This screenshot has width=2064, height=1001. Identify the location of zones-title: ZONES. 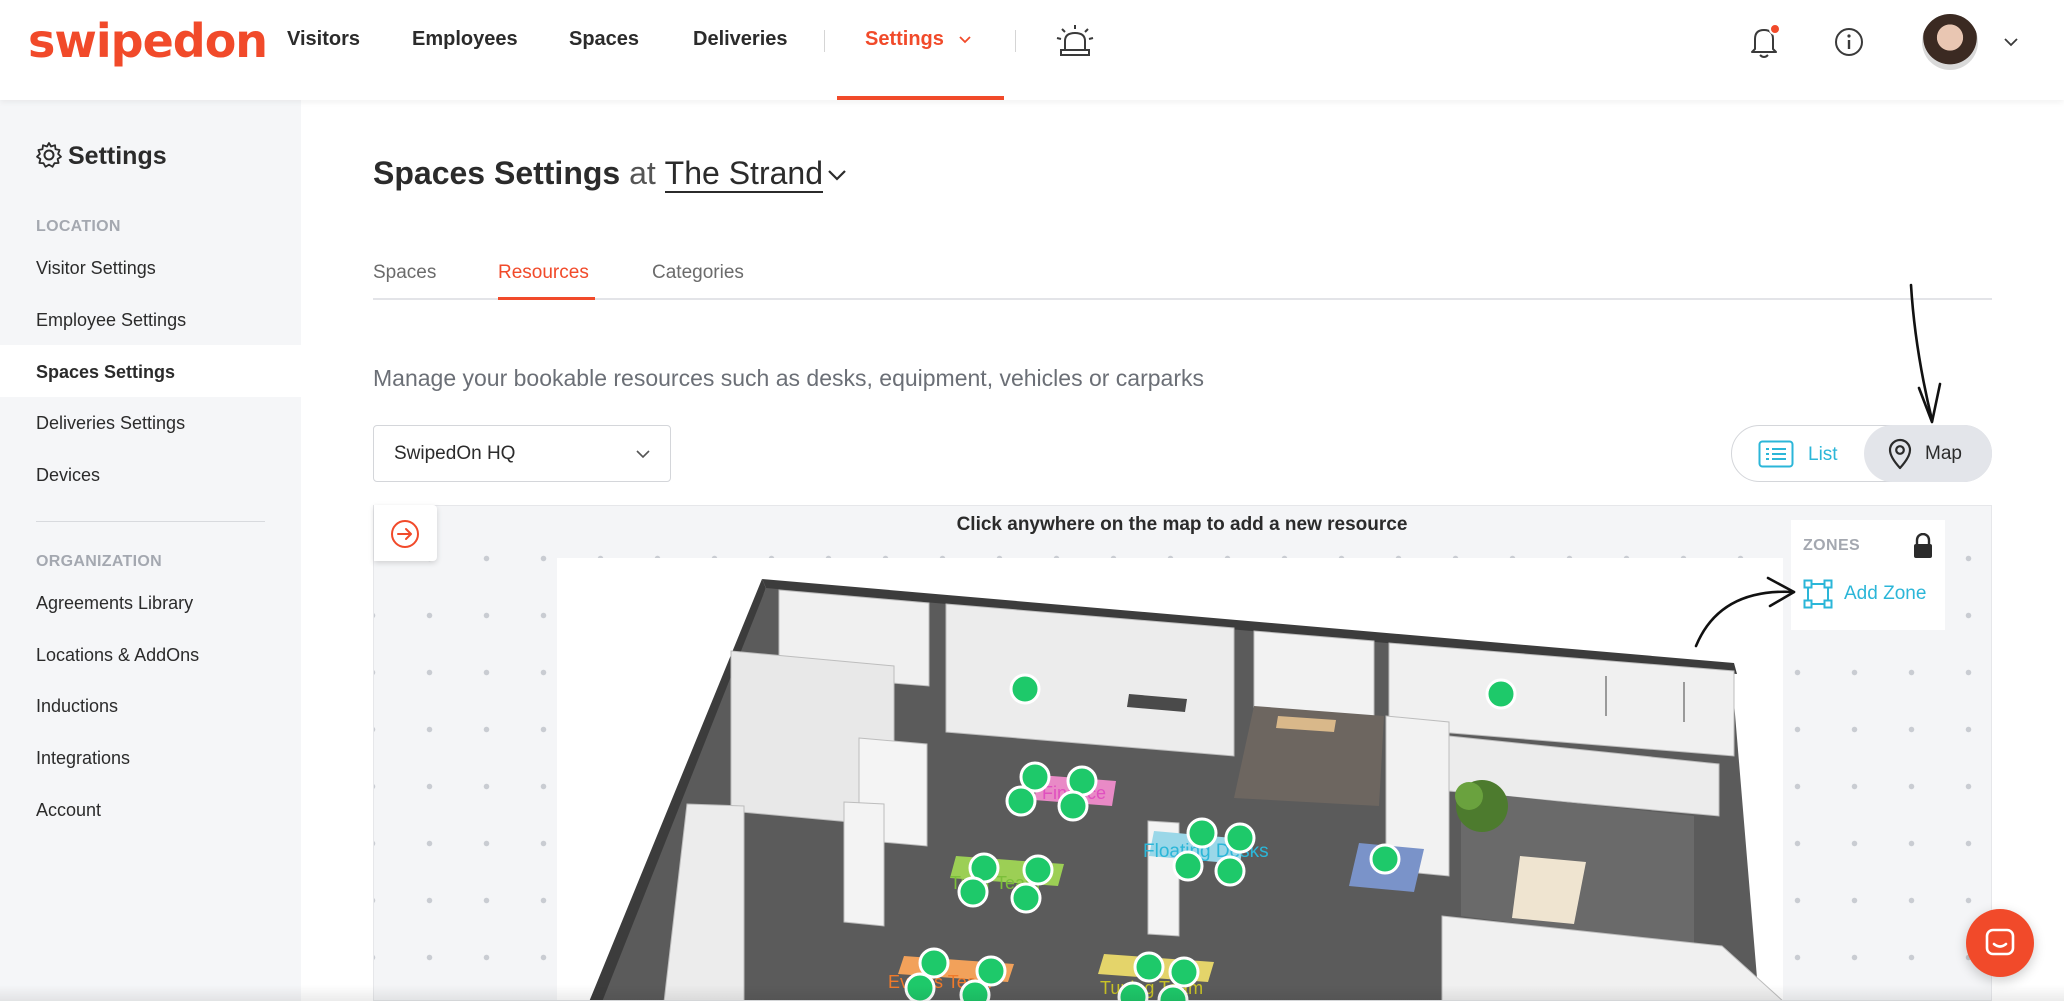
(1832, 545).